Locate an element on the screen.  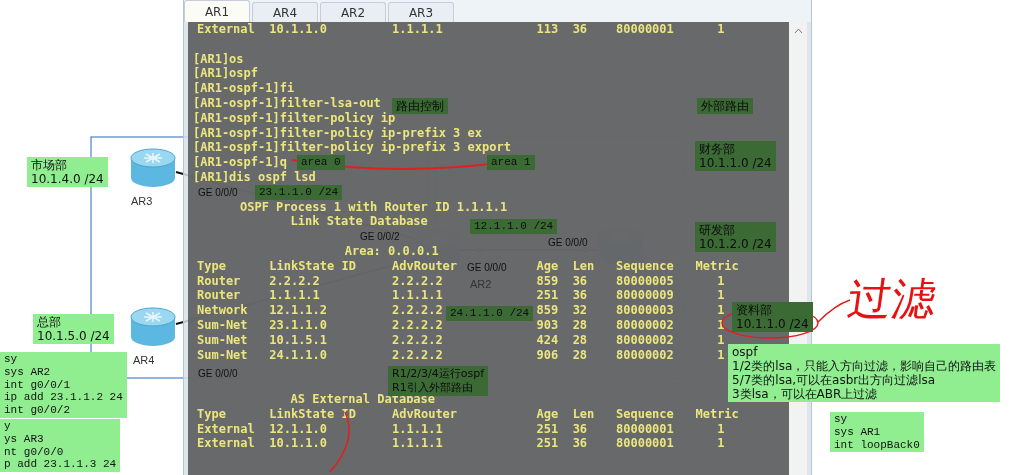
console-line: [AR1-ospf-1]filter-lsa-out is located at coordinates (287, 103).